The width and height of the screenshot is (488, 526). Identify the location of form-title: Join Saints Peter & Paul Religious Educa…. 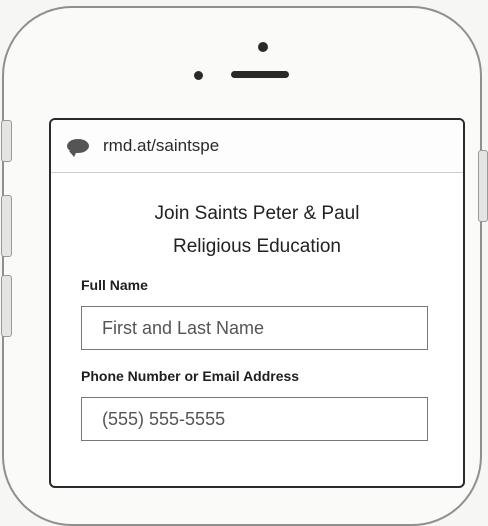
(257, 230).